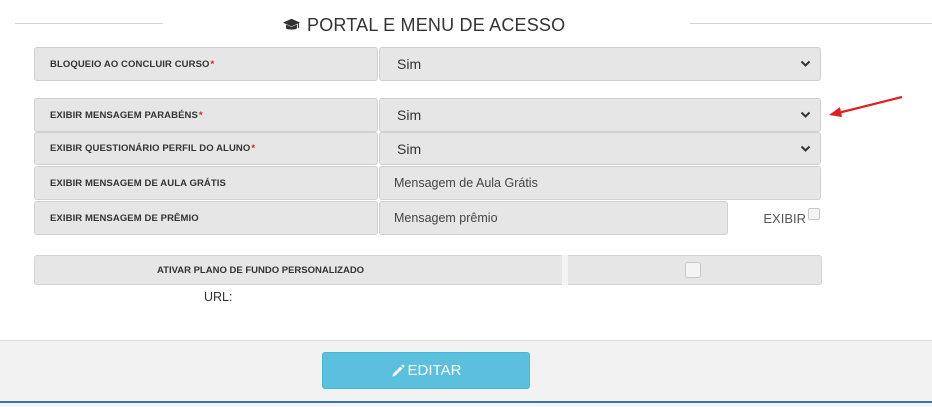  I want to click on questionario-select: Sim, so click(600, 148).